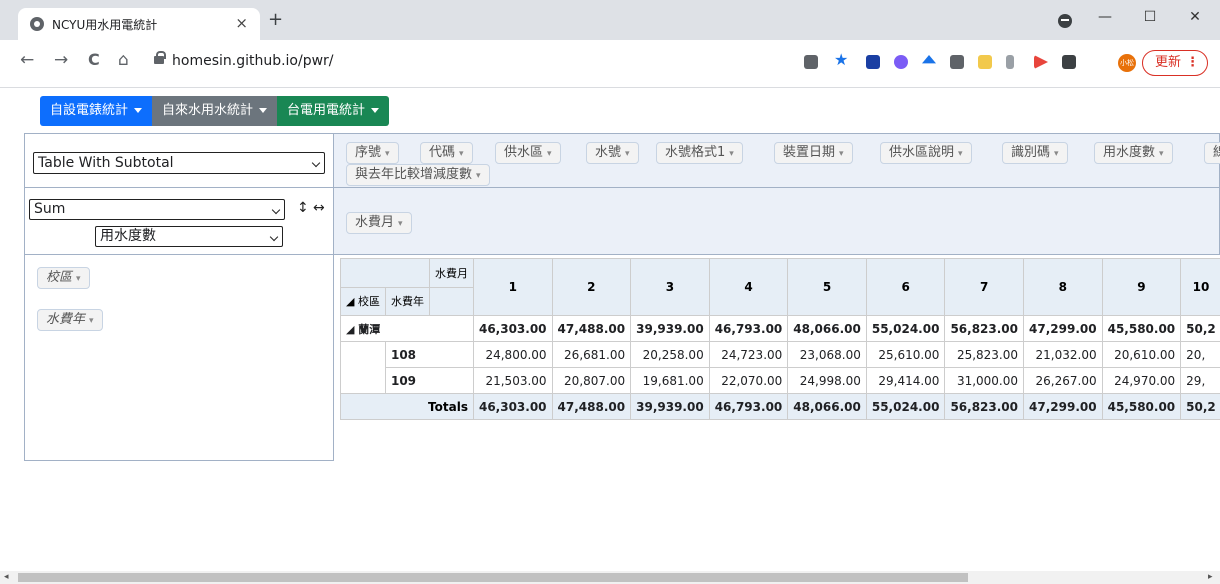 Image resolution: width=1220 pixels, height=584 pixels. Describe the element at coordinates (179, 221) in the screenshot. I see `aggregator-cell: Sum ↕ ↔ 用水度數` at that location.